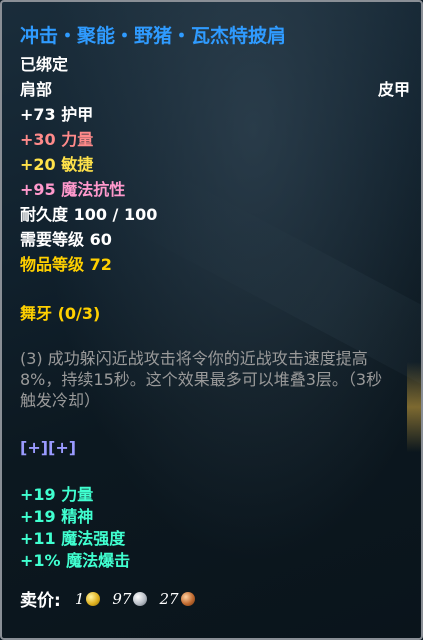 The height and width of the screenshot is (640, 423). I want to click on silver-amount: 97, so click(122, 598).